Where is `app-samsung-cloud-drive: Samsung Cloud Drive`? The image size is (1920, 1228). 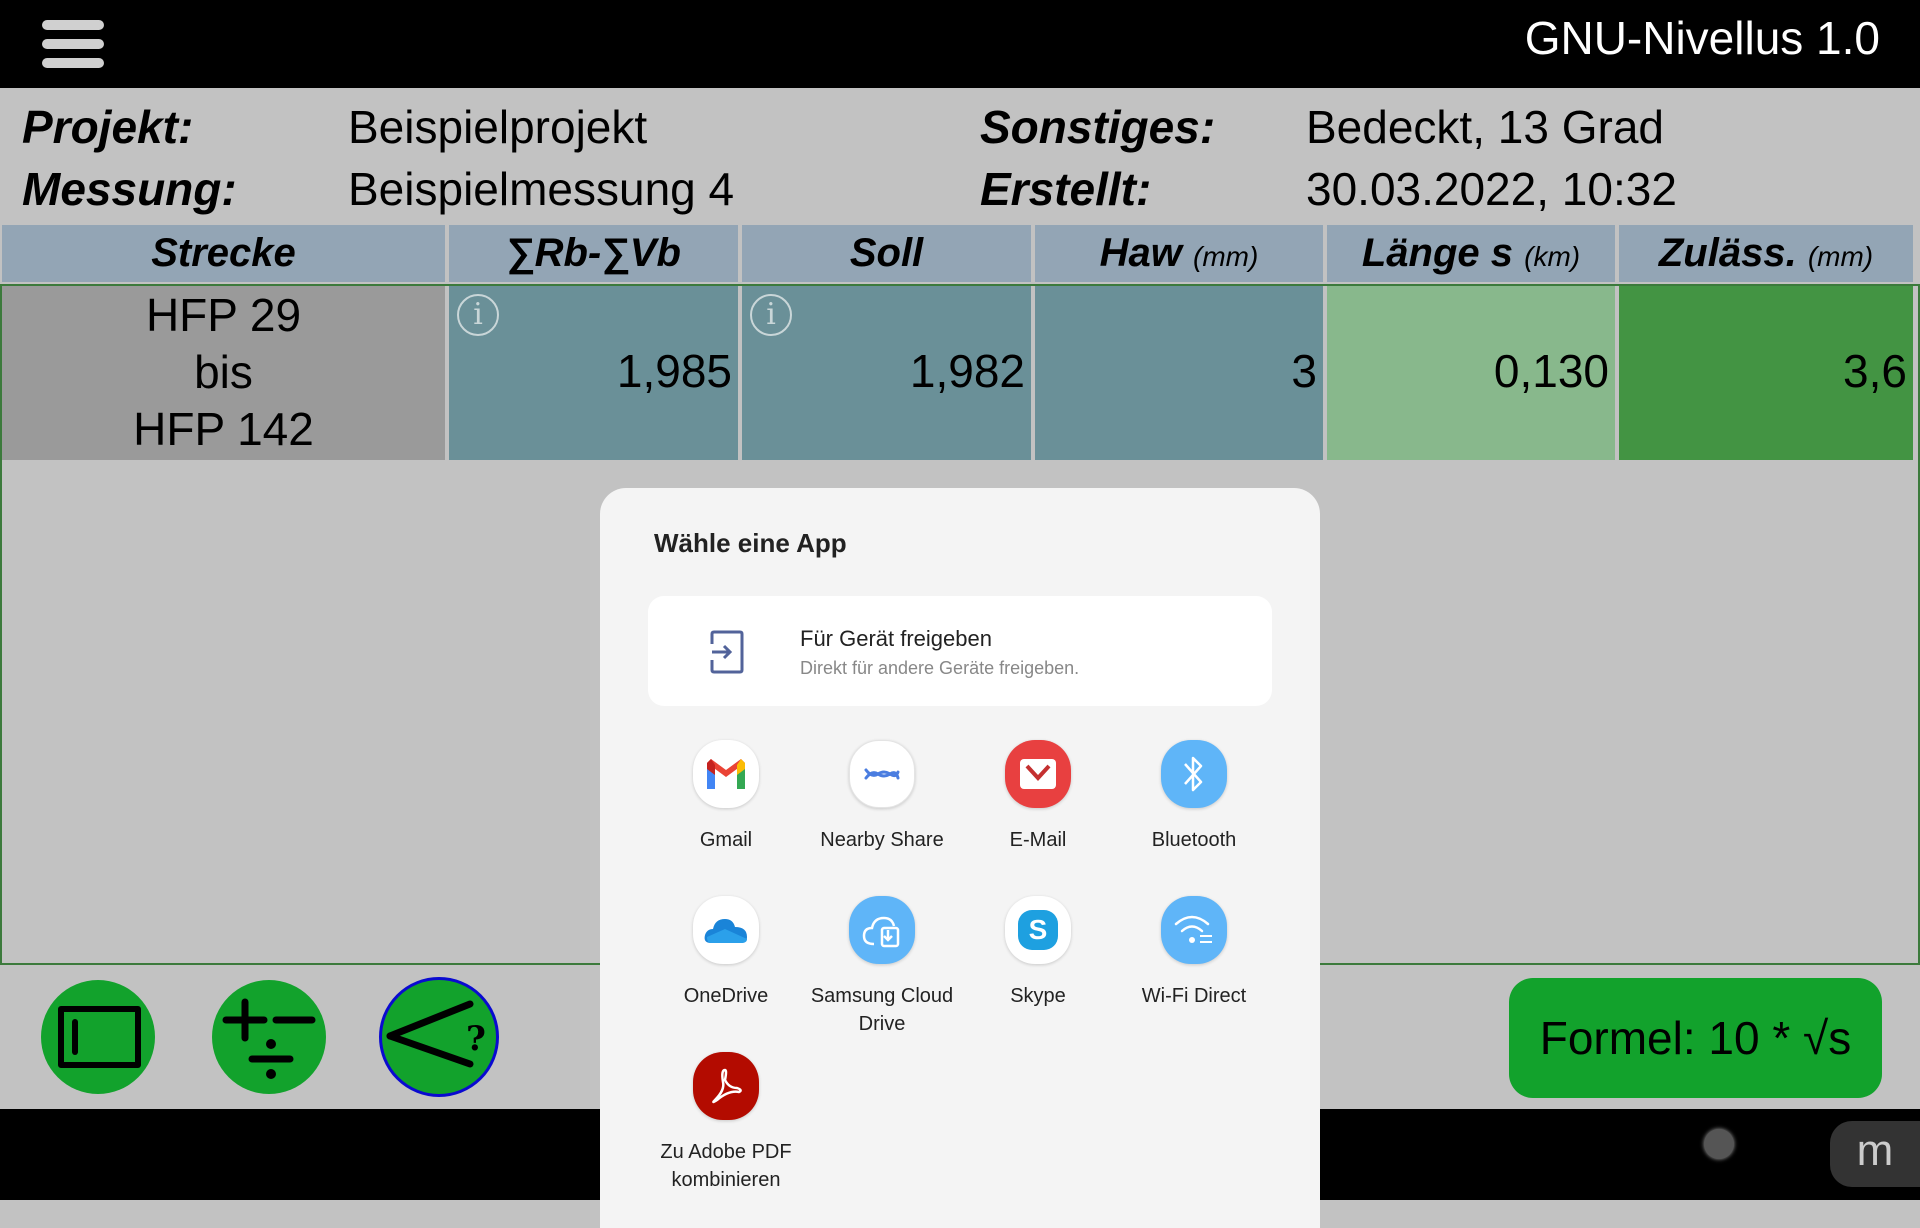
app-samsung-cloud-drive: Samsung Cloud Drive is located at coordinates (882, 967).